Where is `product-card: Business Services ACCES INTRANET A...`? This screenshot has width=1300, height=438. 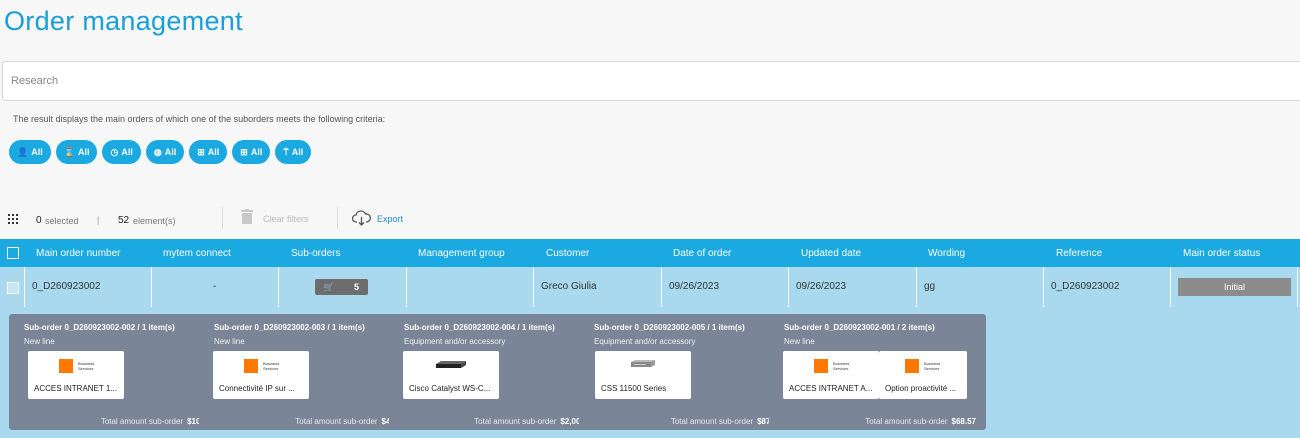
product-card: Business Services ACCES INTRANET A... is located at coordinates (831, 375).